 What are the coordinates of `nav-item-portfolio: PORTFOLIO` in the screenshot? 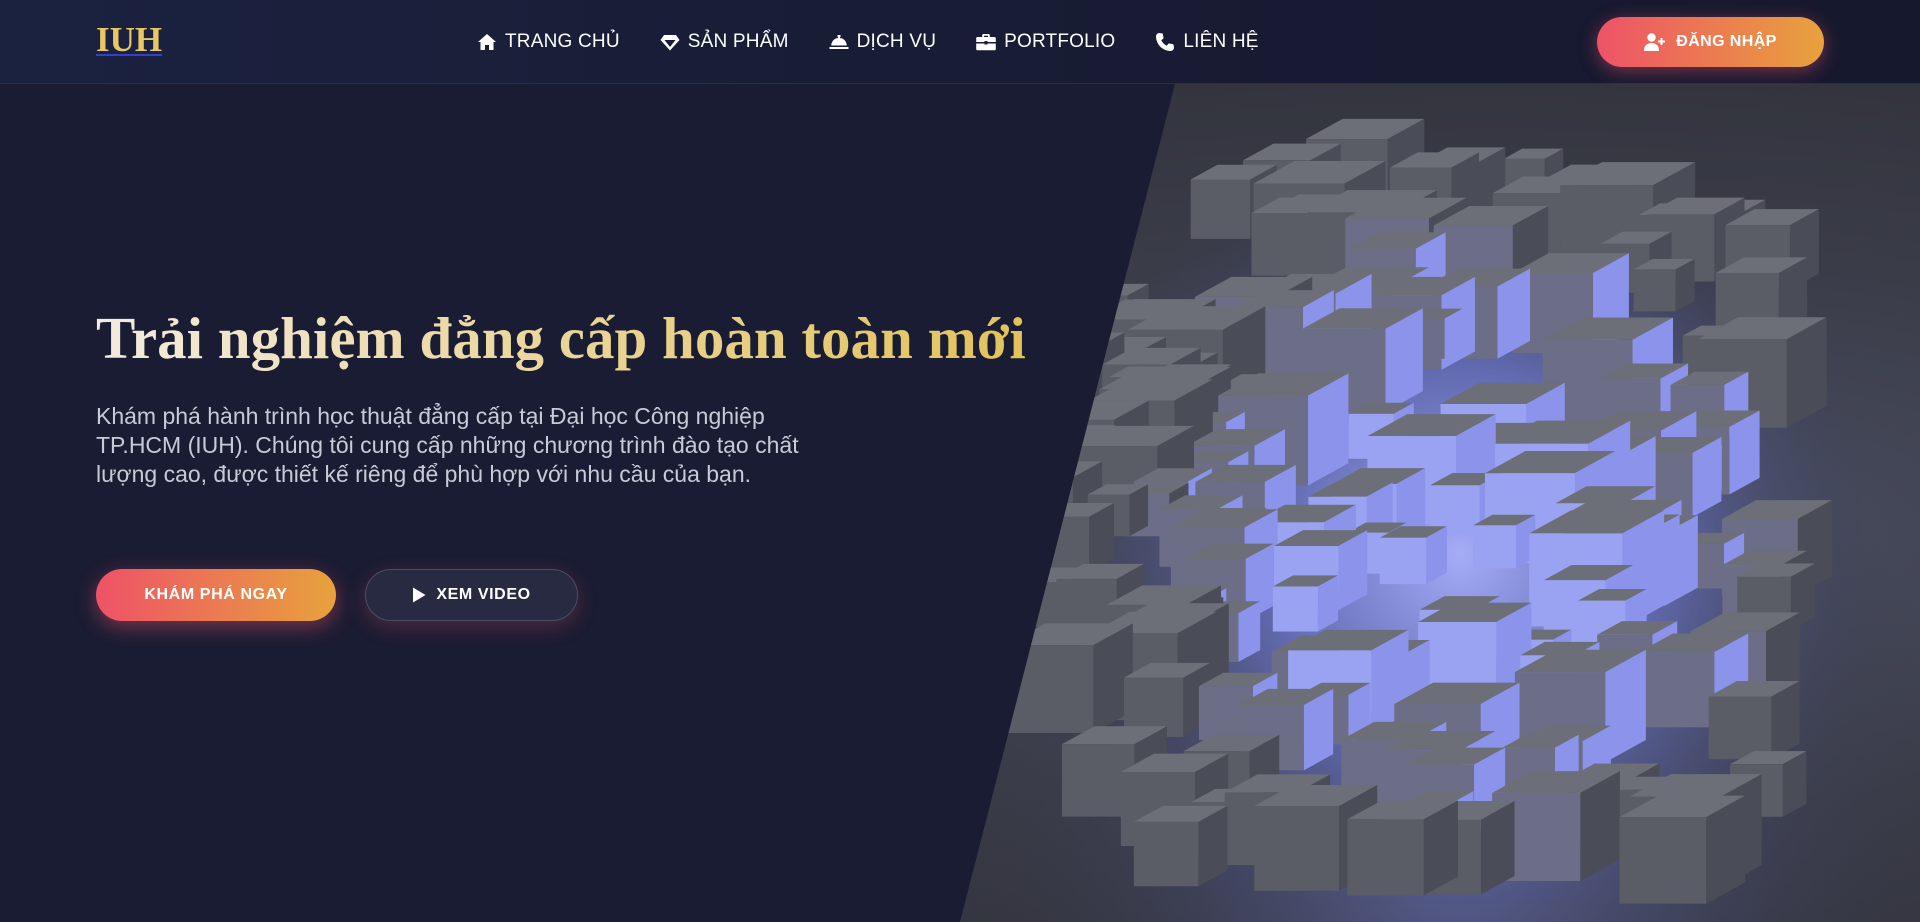 It's located at (1045, 42).